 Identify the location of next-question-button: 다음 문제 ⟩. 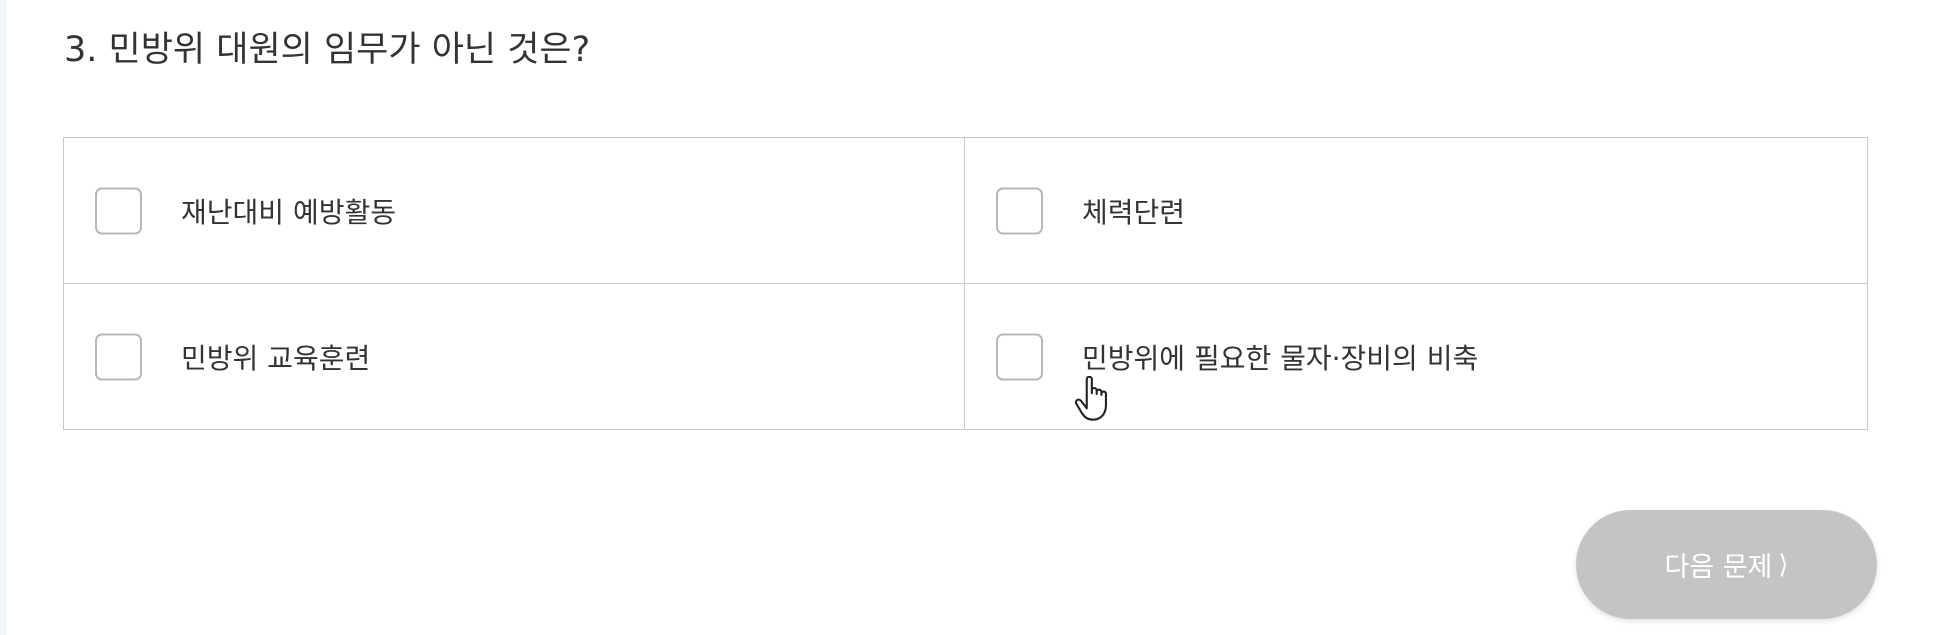
(1726, 564).